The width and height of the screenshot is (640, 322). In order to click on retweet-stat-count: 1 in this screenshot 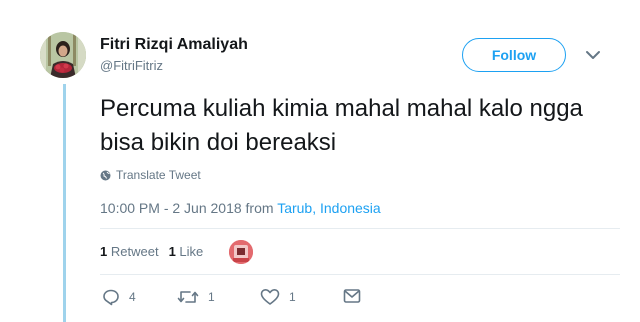, I will do `click(104, 251)`.